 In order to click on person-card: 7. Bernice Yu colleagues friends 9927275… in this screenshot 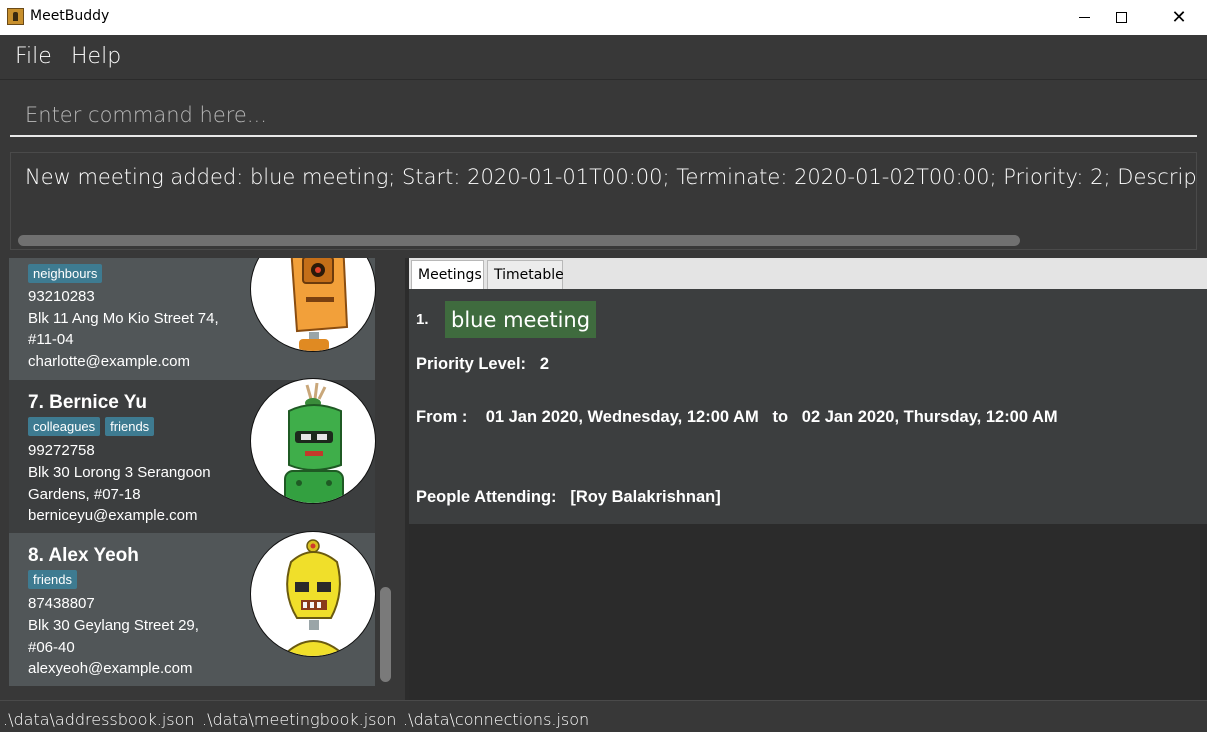, I will do `click(192, 455)`.